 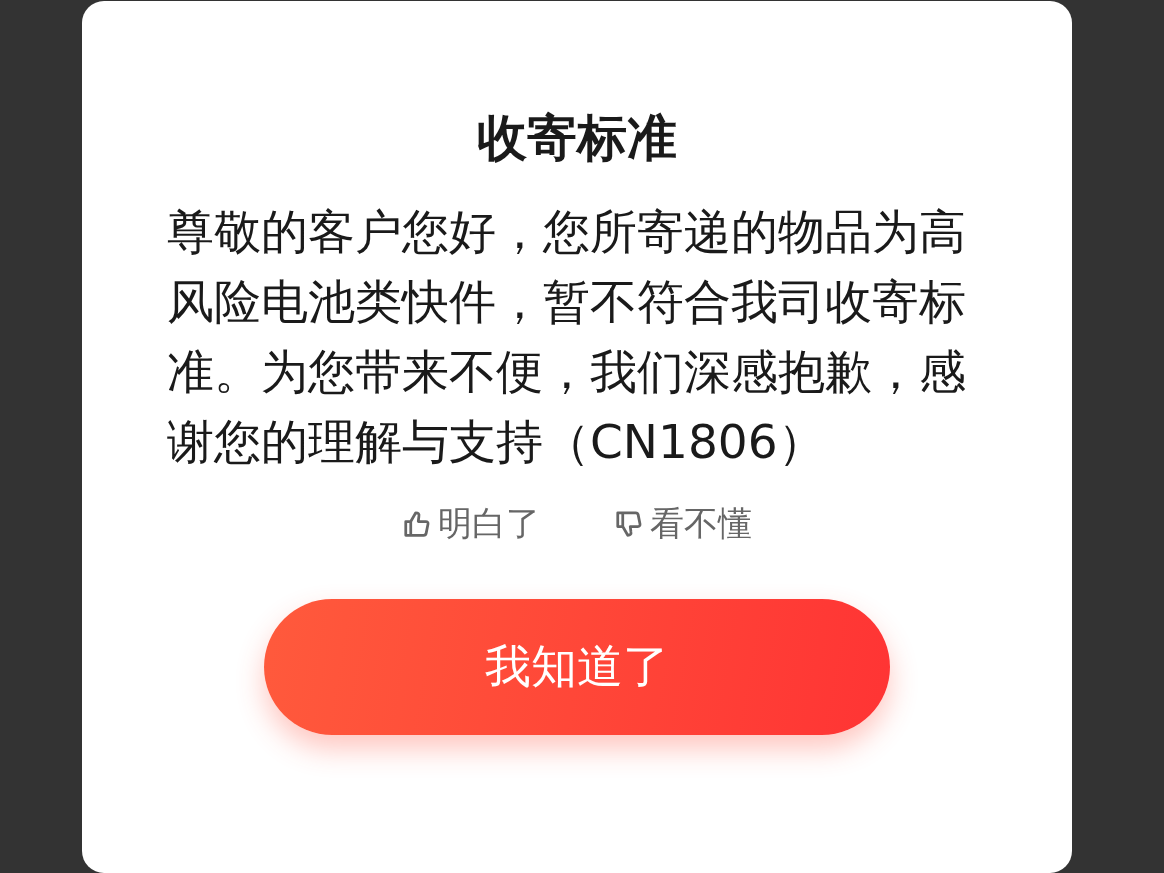 What do you see at coordinates (471, 524) in the screenshot?
I see `understood-button: 明白了` at bounding box center [471, 524].